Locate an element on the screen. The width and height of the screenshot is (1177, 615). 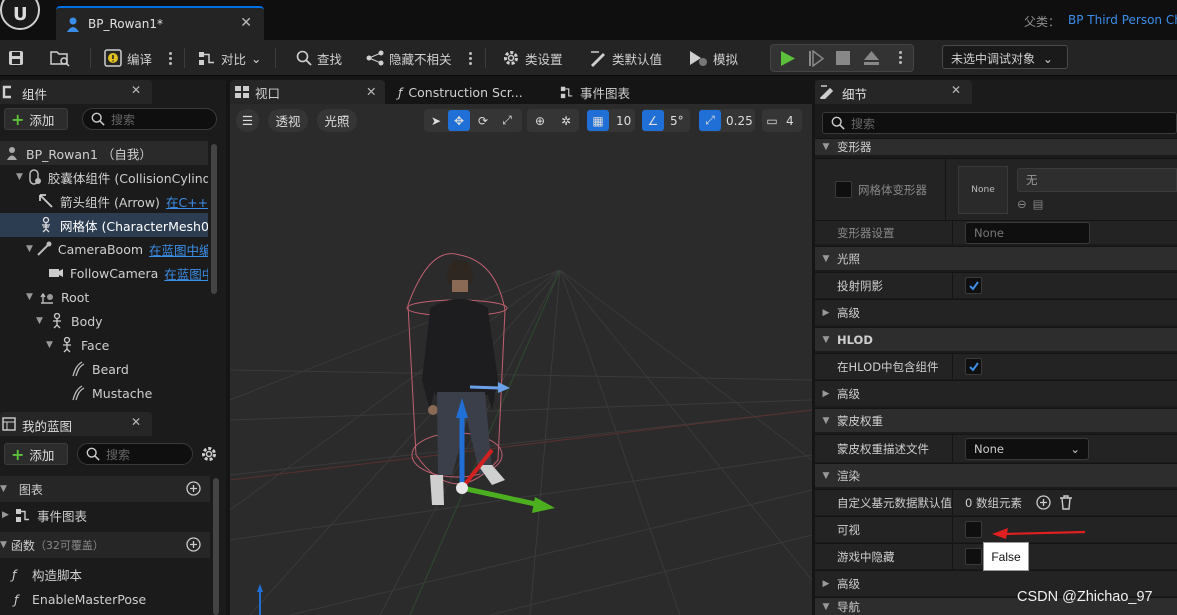
document-tab: BP_Rowan1* ✕ is located at coordinates (160, 23).